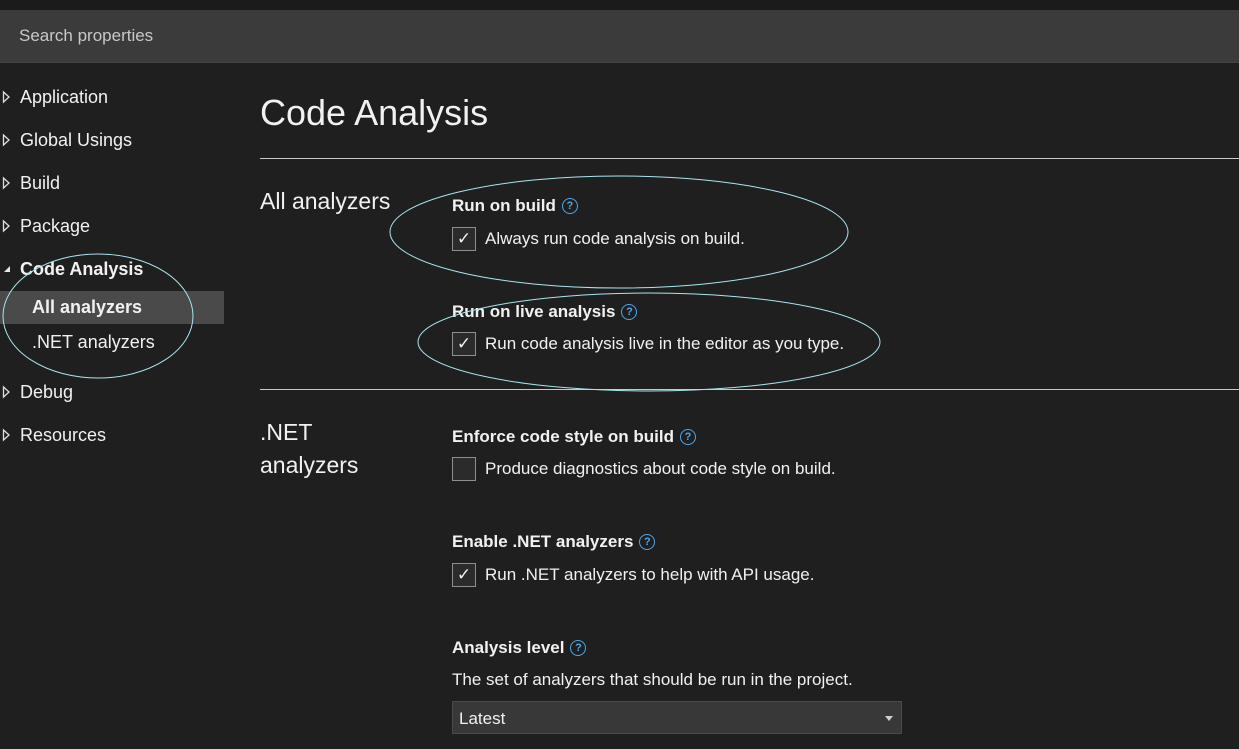 The height and width of the screenshot is (749, 1239). What do you see at coordinates (47, 391) in the screenshot?
I see `sidebar-item-label: Debug` at bounding box center [47, 391].